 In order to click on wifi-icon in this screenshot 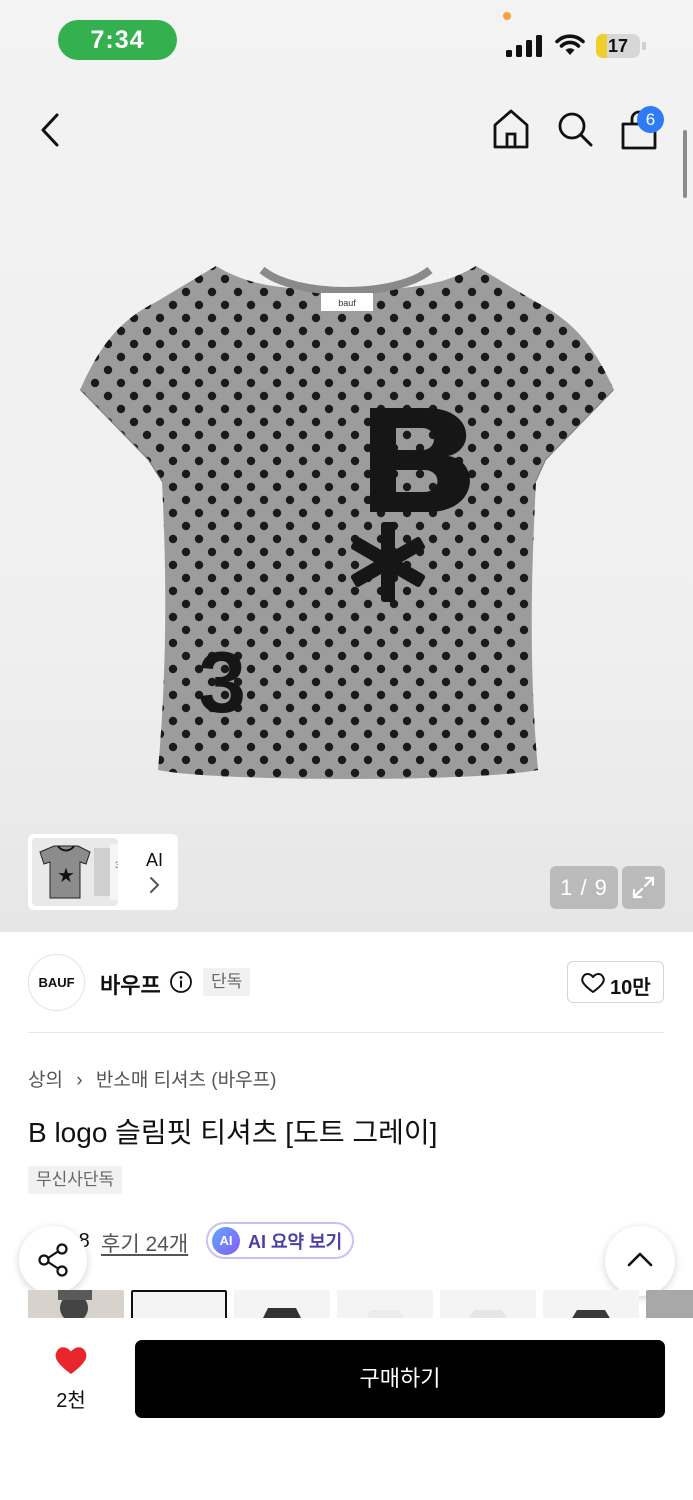, I will do `click(570, 44)`.